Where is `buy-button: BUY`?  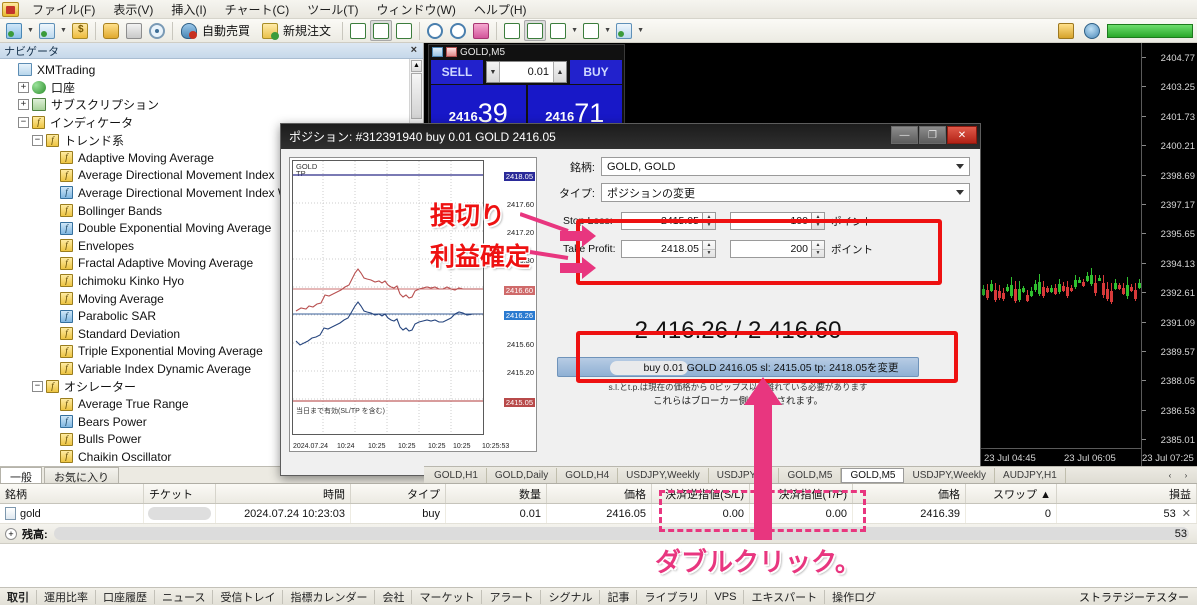
buy-button: BUY is located at coordinates (596, 72).